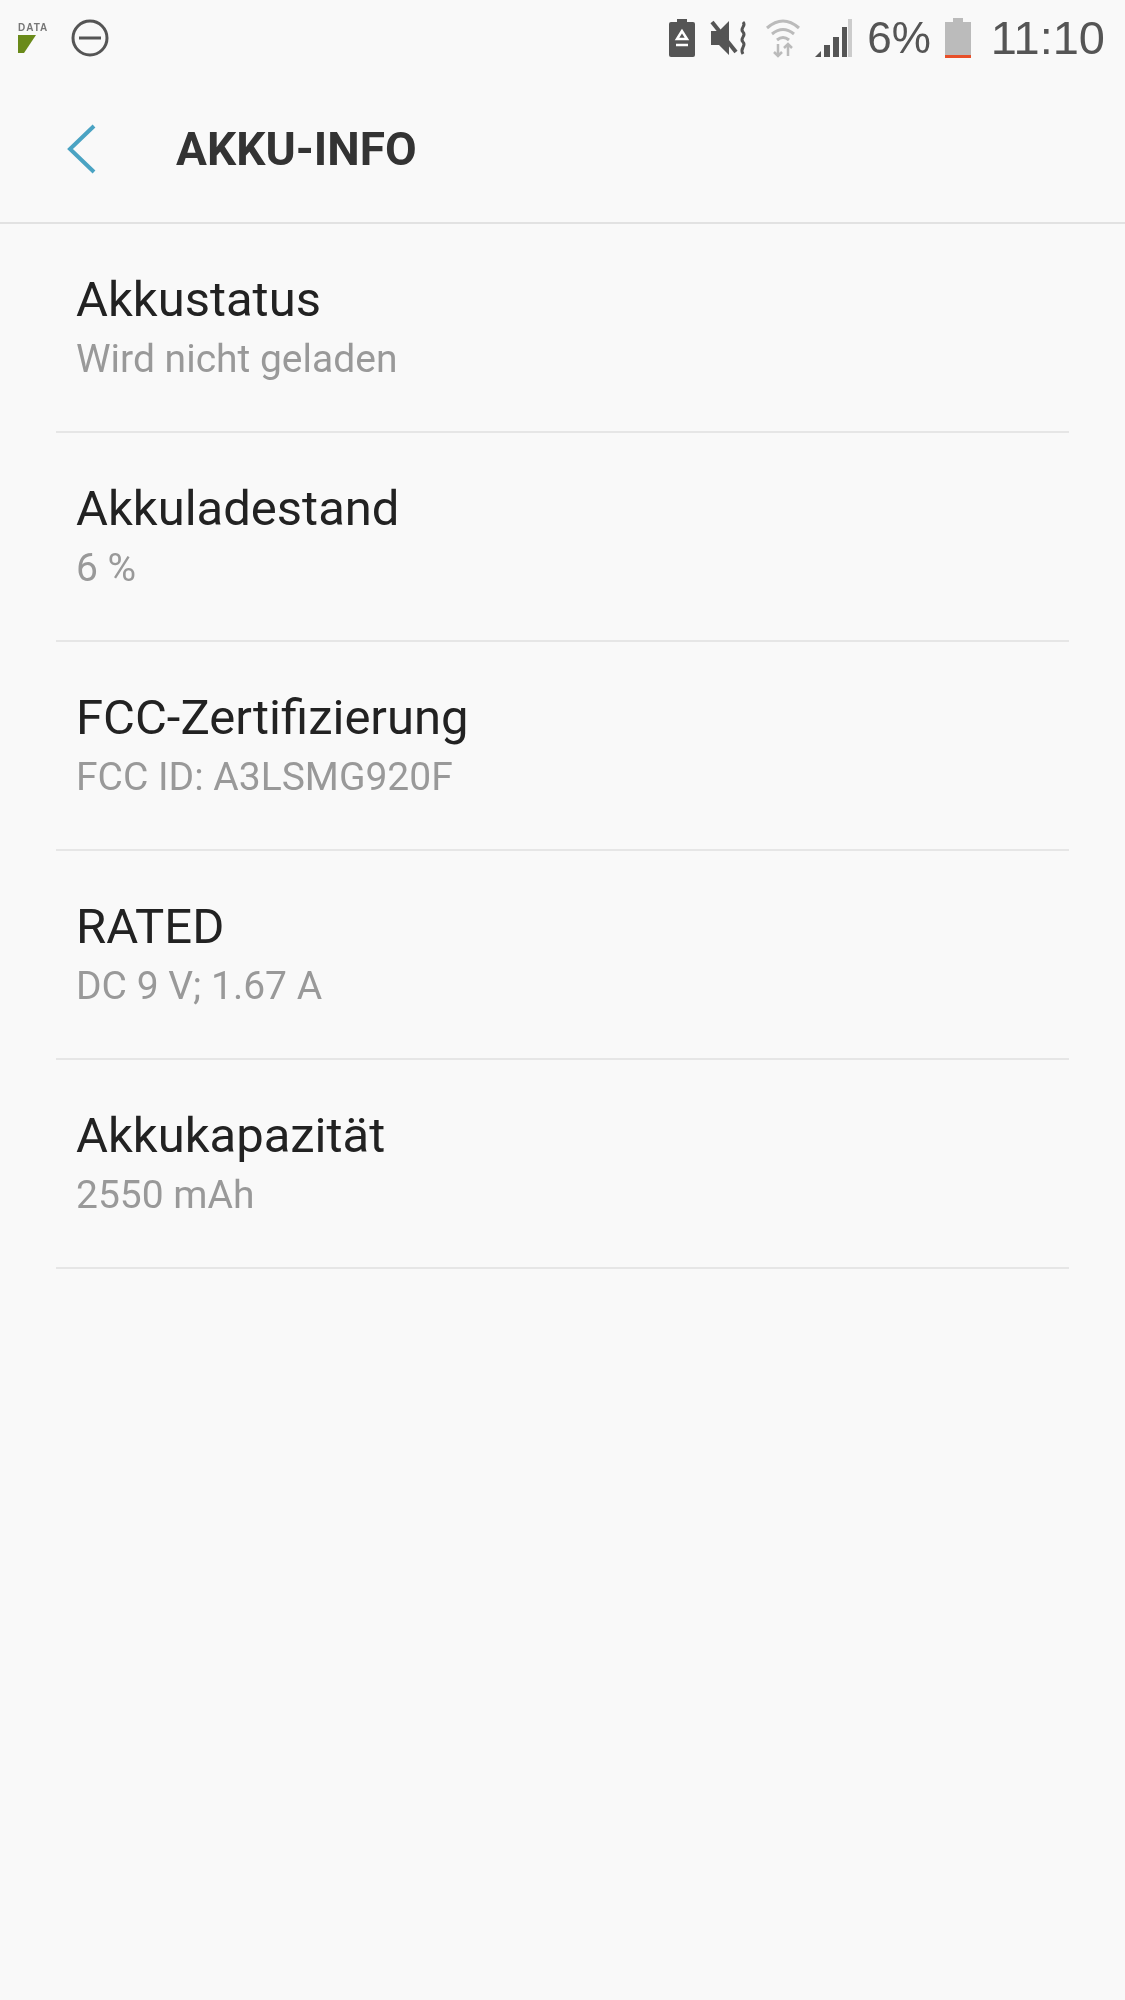 Image resolution: width=1125 pixels, height=2000 pixels. Describe the element at coordinates (200, 986) in the screenshot. I see `item-value: DC 9 V; 1.67 A` at that location.